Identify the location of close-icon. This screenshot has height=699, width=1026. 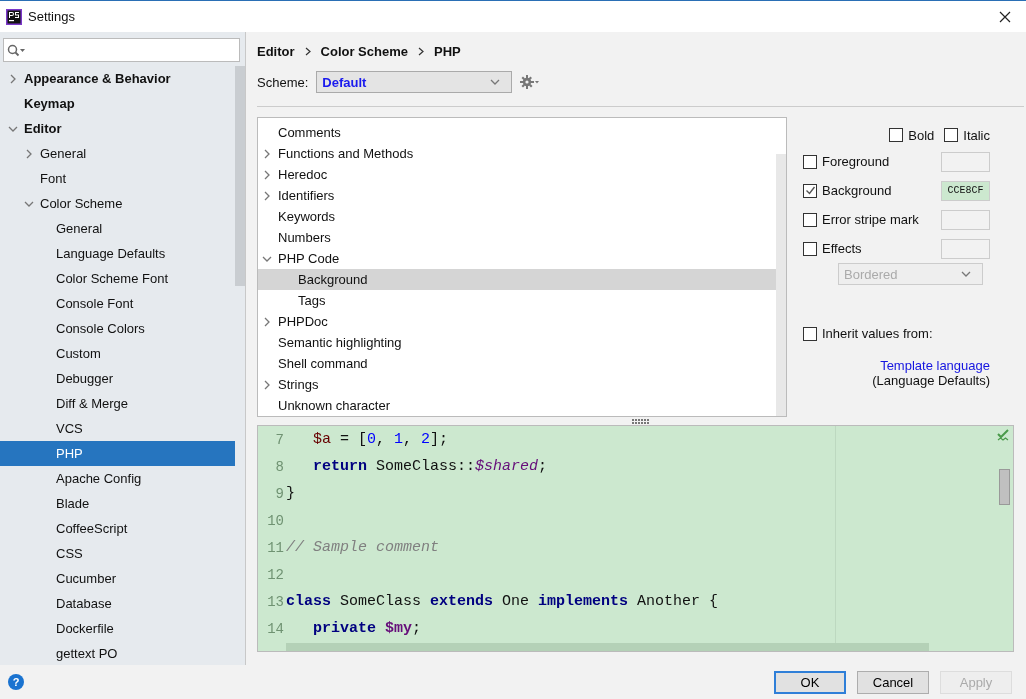
(1005, 16).